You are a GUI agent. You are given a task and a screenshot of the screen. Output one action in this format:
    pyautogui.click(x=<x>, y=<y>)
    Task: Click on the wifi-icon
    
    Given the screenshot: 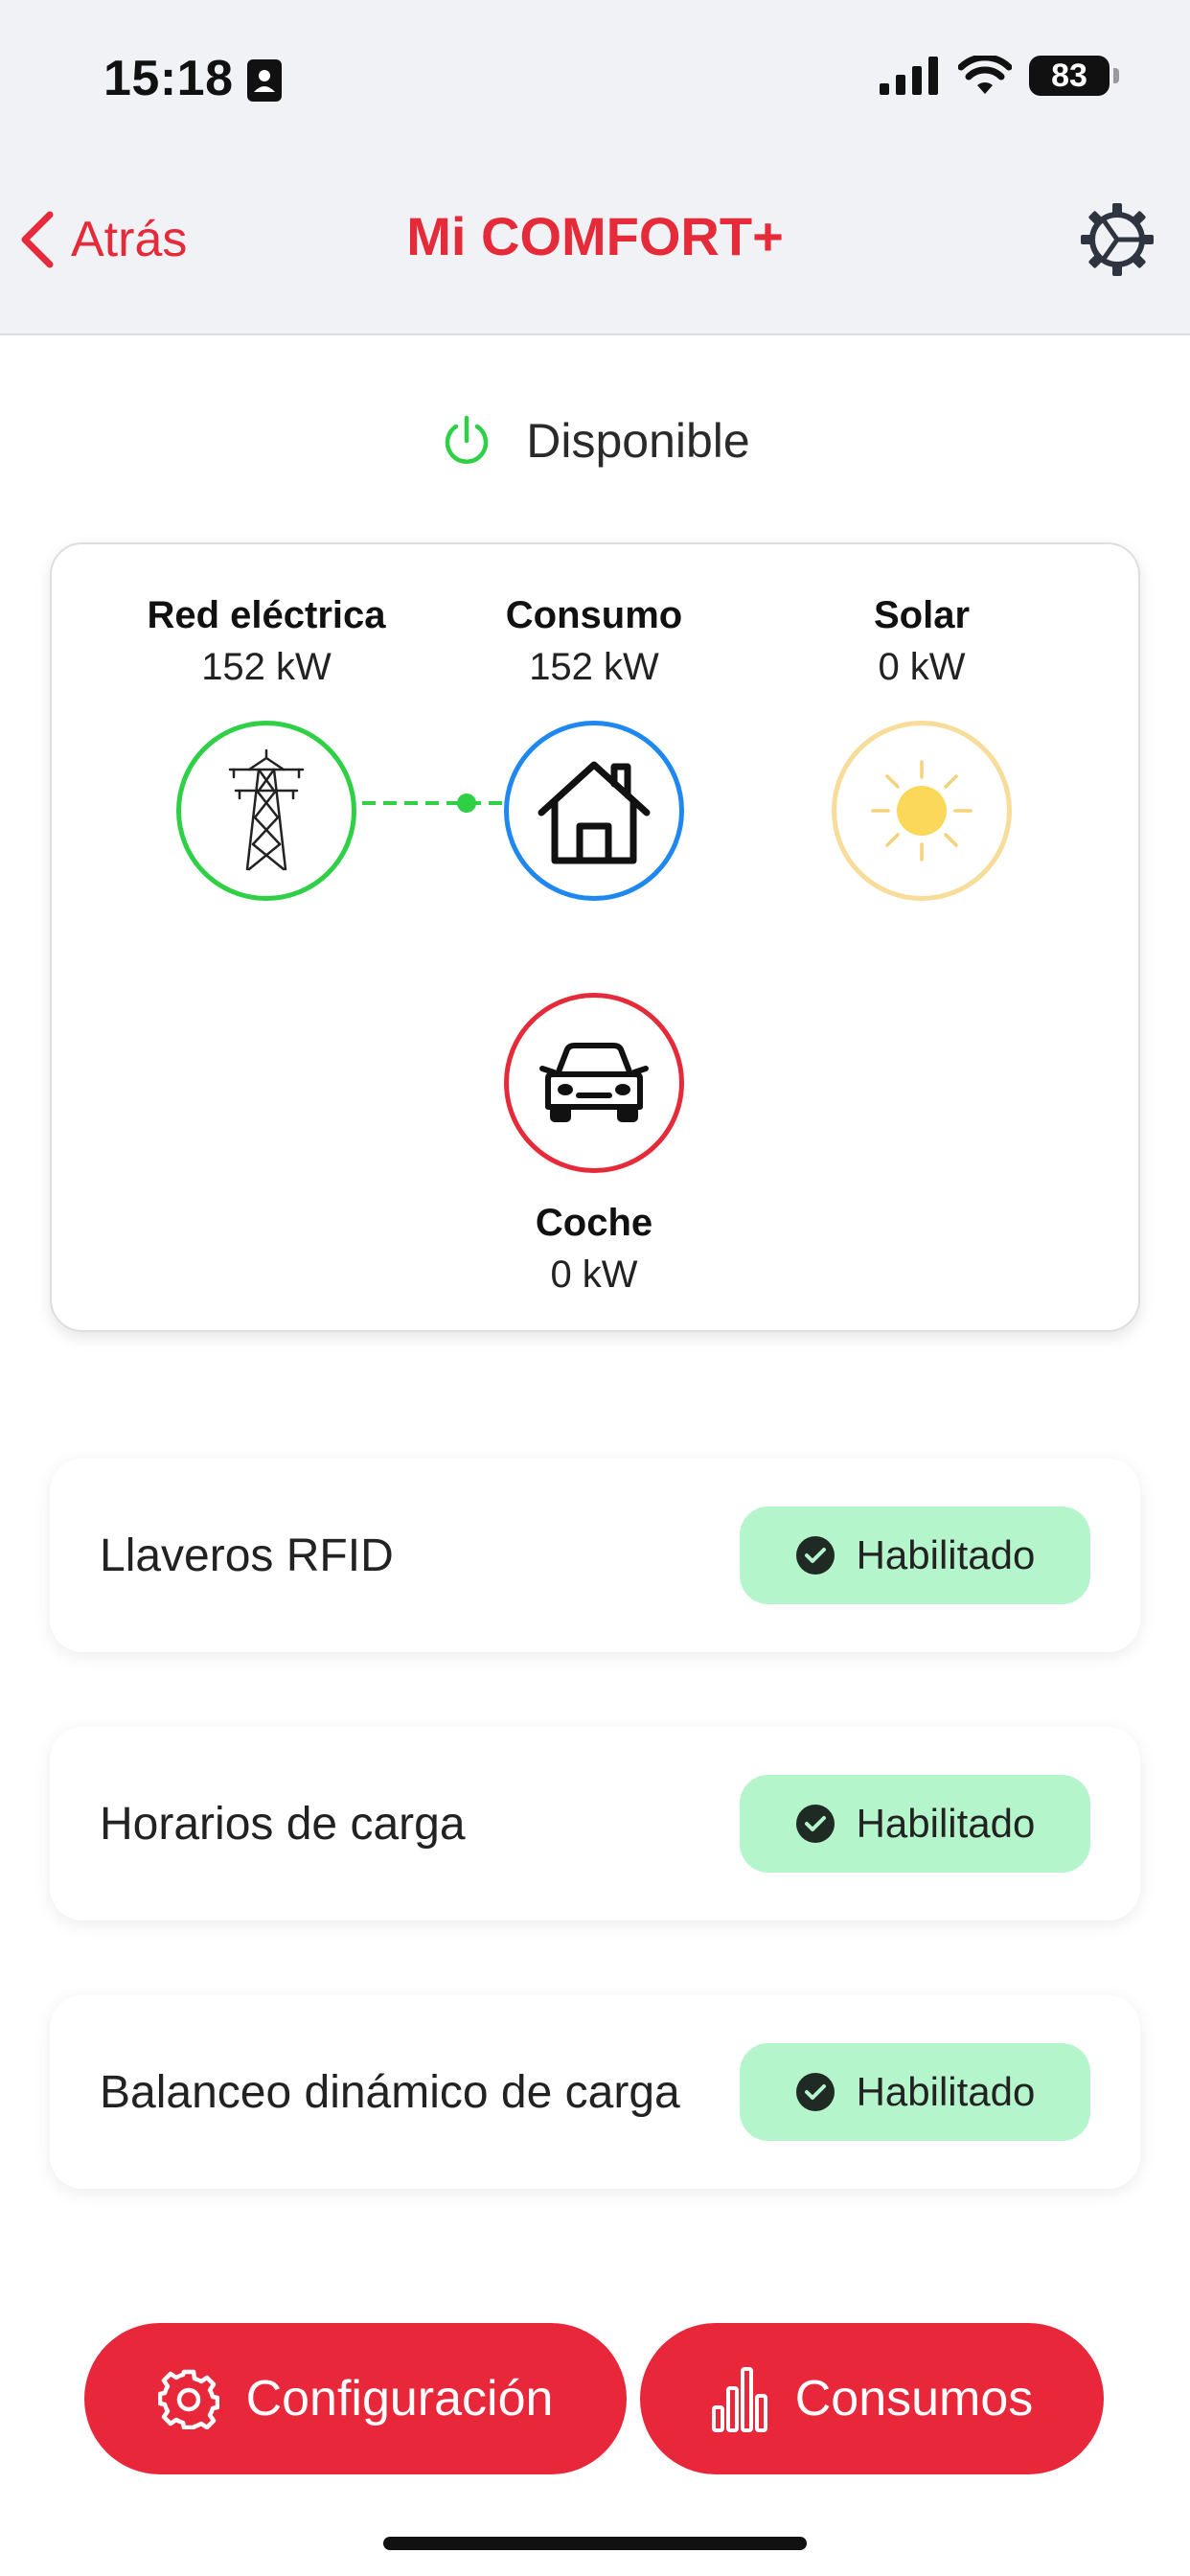 What is the action you would take?
    pyautogui.click(x=985, y=75)
    